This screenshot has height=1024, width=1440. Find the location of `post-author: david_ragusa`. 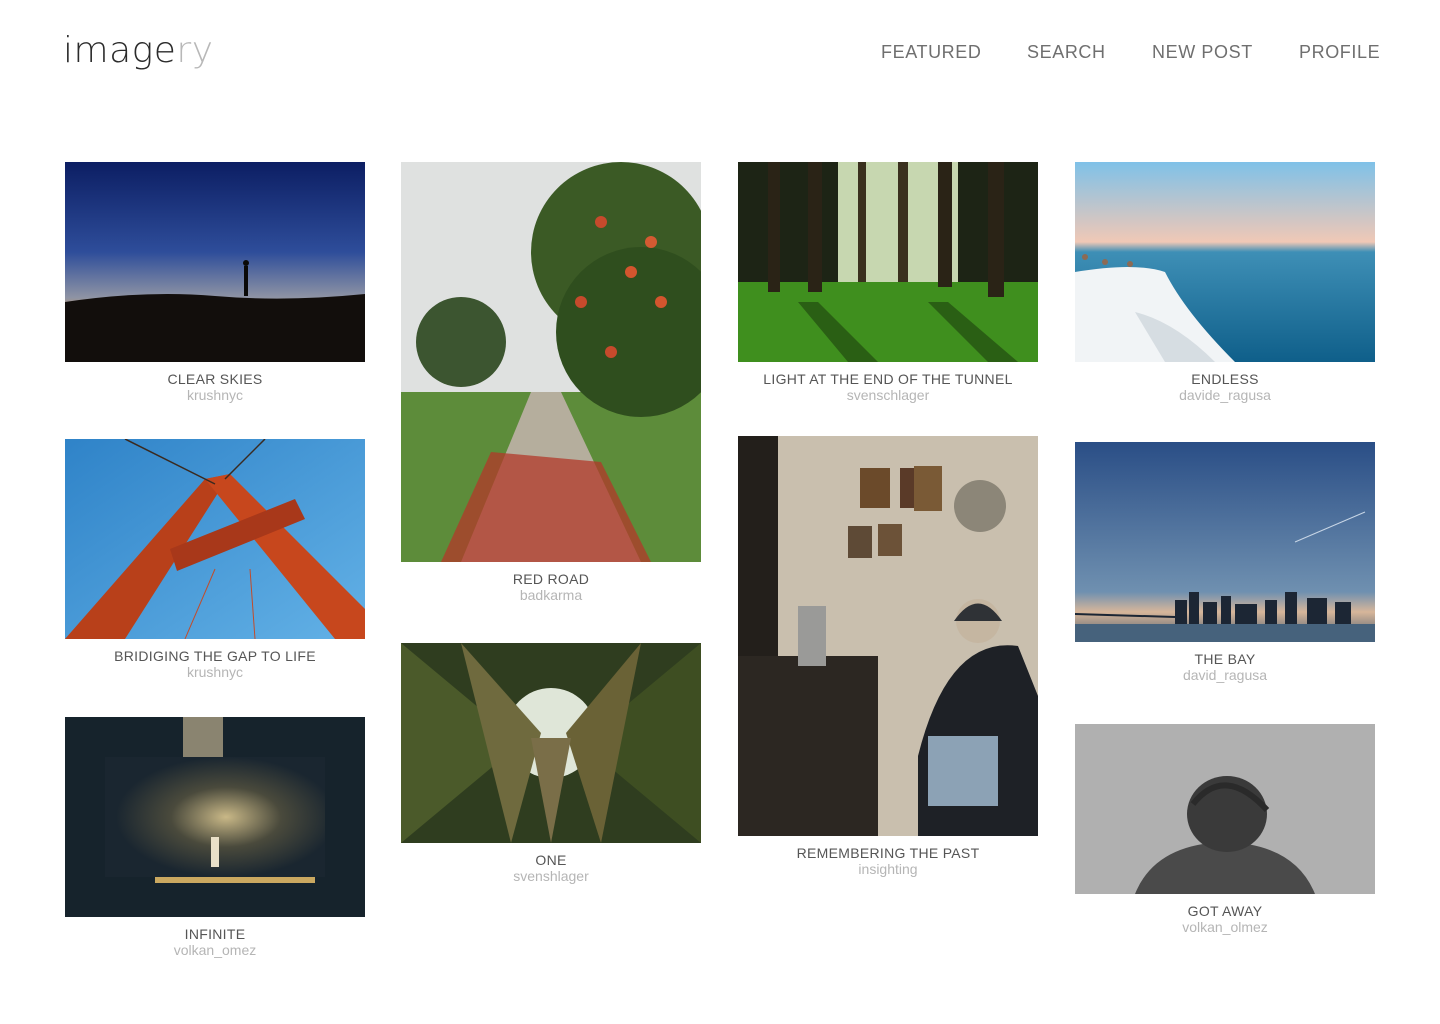

post-author: david_ragusa is located at coordinates (1225, 675).